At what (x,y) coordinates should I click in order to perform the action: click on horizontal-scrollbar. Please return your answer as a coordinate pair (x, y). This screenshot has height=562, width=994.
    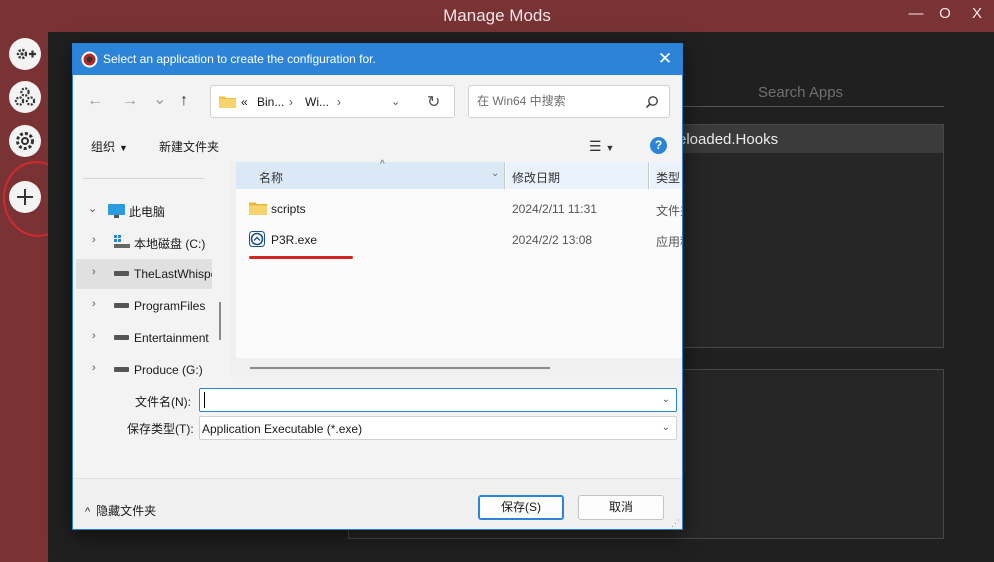
    Looking at the image, I should click on (459, 367).